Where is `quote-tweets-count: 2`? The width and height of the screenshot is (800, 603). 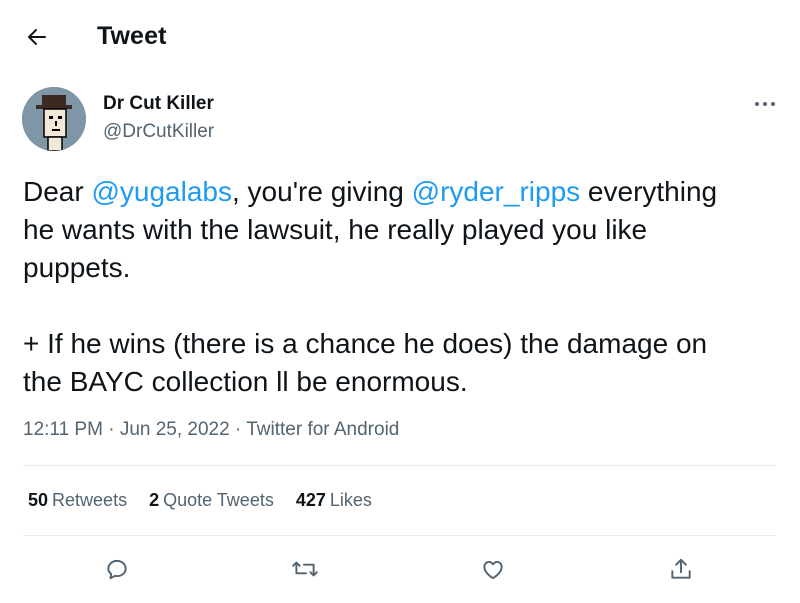
quote-tweets-count: 2 is located at coordinates (154, 500).